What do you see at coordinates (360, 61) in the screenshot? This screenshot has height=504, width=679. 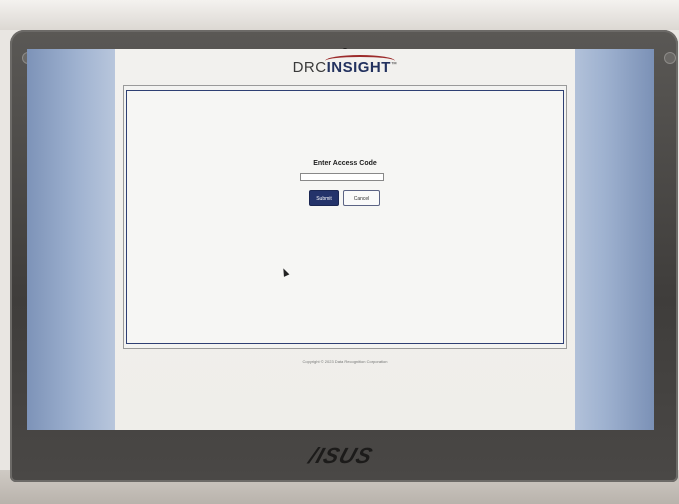 I see `logo-arc-icon` at bounding box center [360, 61].